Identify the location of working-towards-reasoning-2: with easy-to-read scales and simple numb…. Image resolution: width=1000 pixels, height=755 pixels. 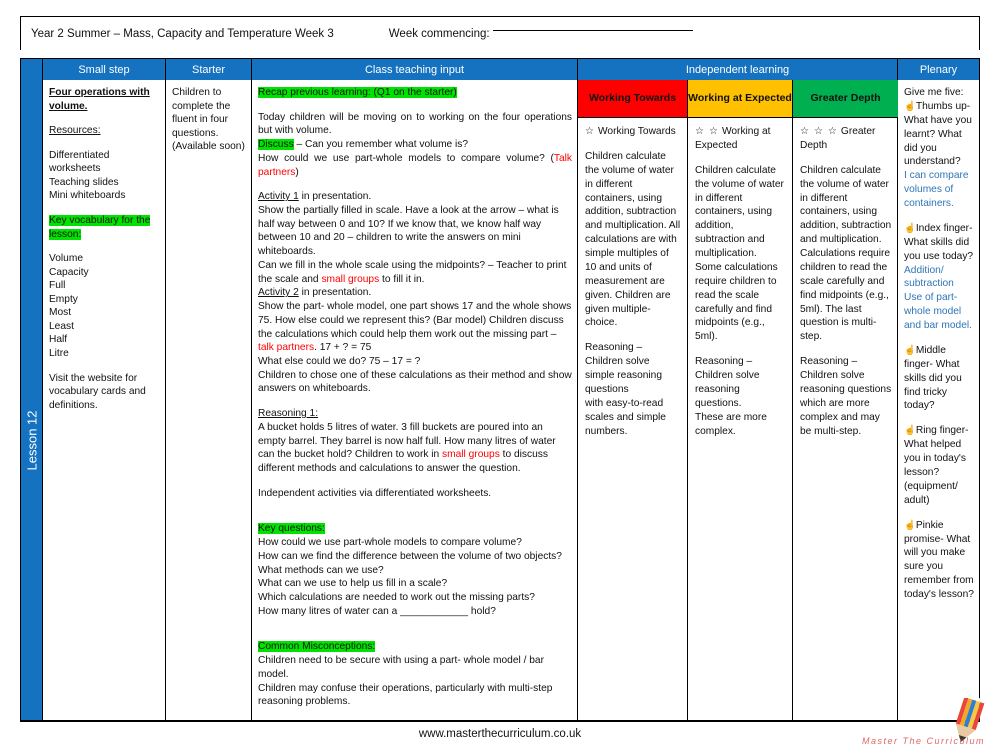
(625, 417).